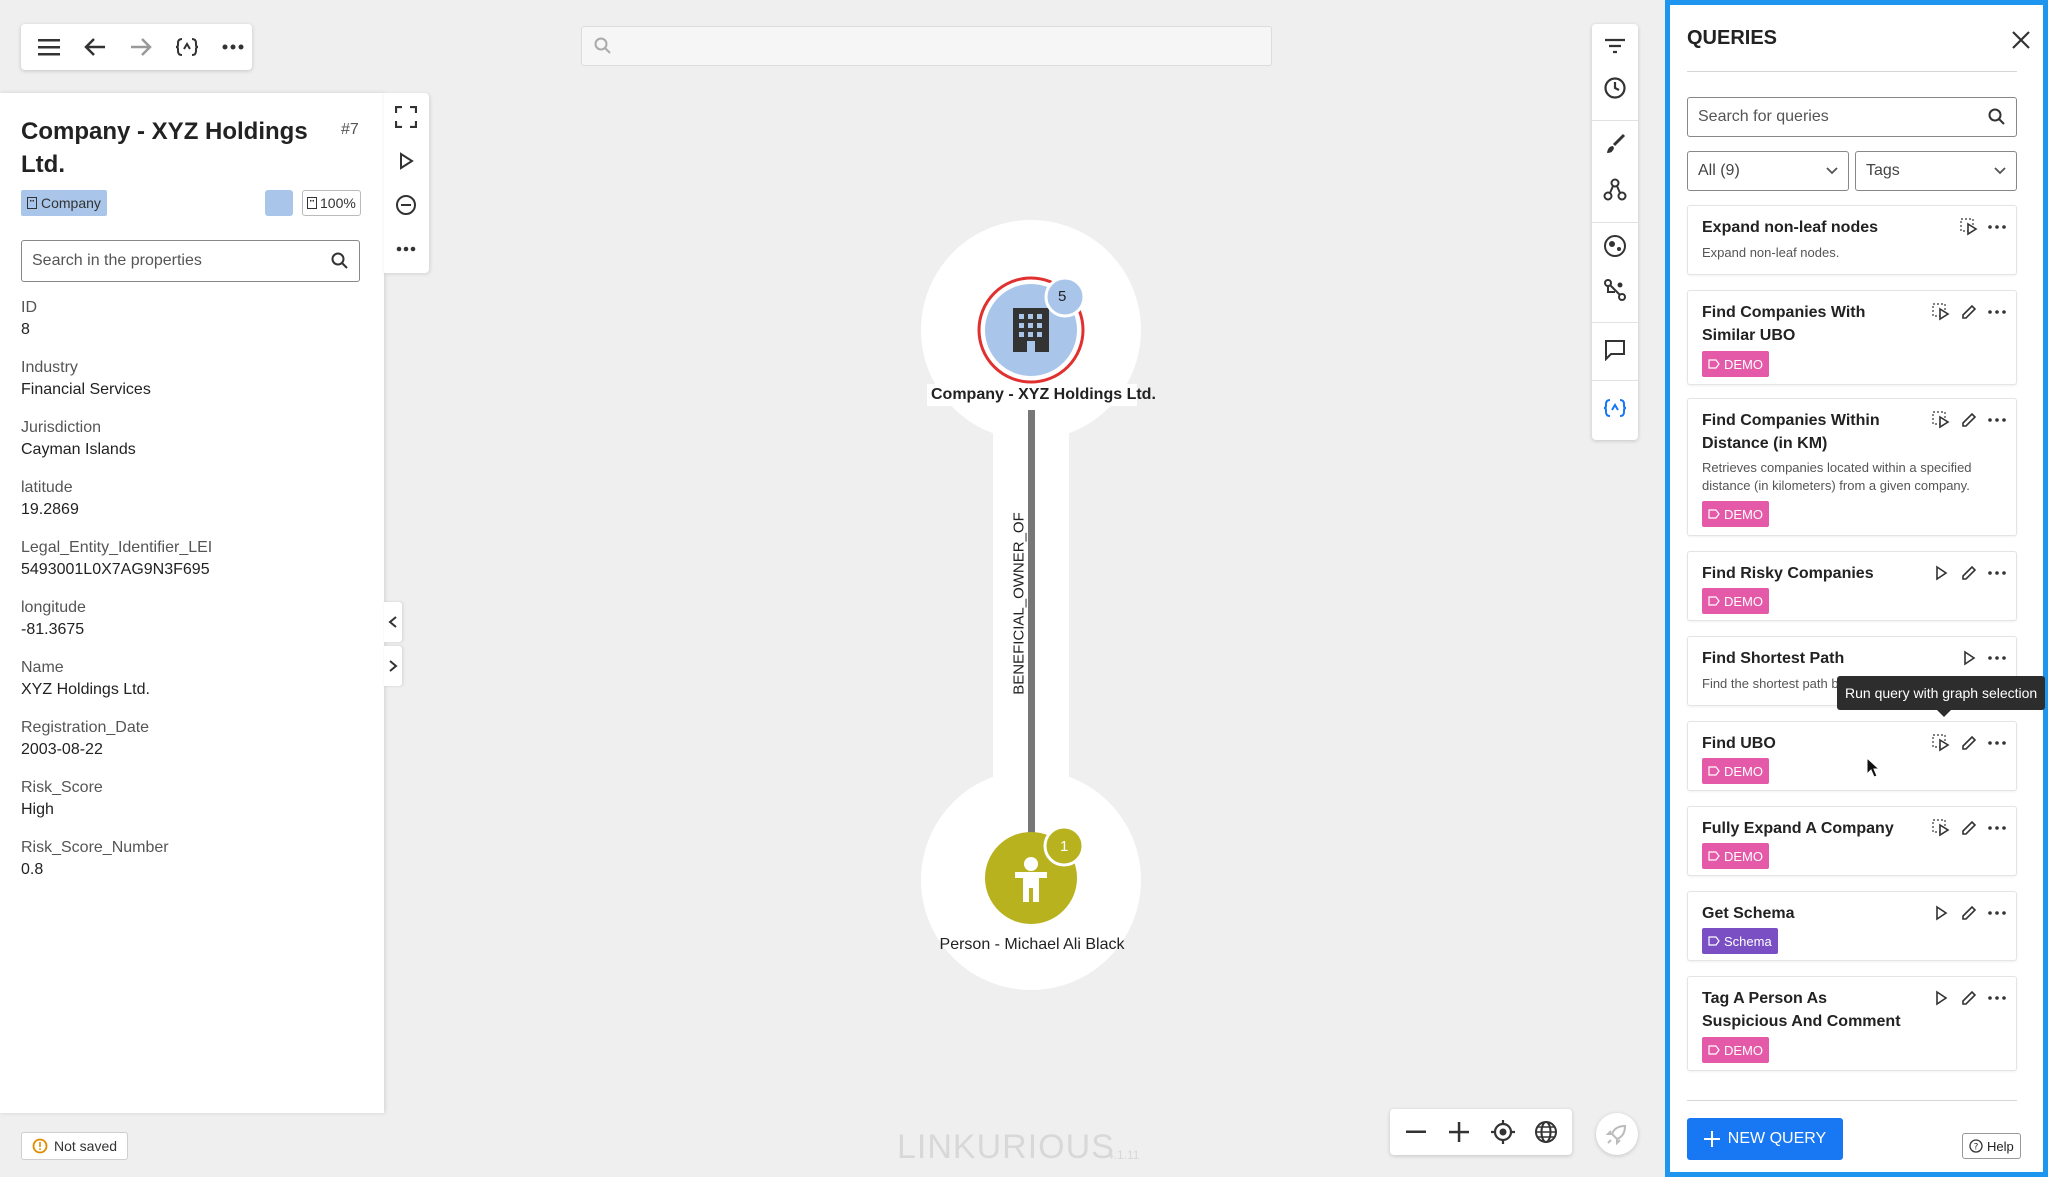 This screenshot has height=1177, width=2048. I want to click on queries-button, so click(1615, 408).